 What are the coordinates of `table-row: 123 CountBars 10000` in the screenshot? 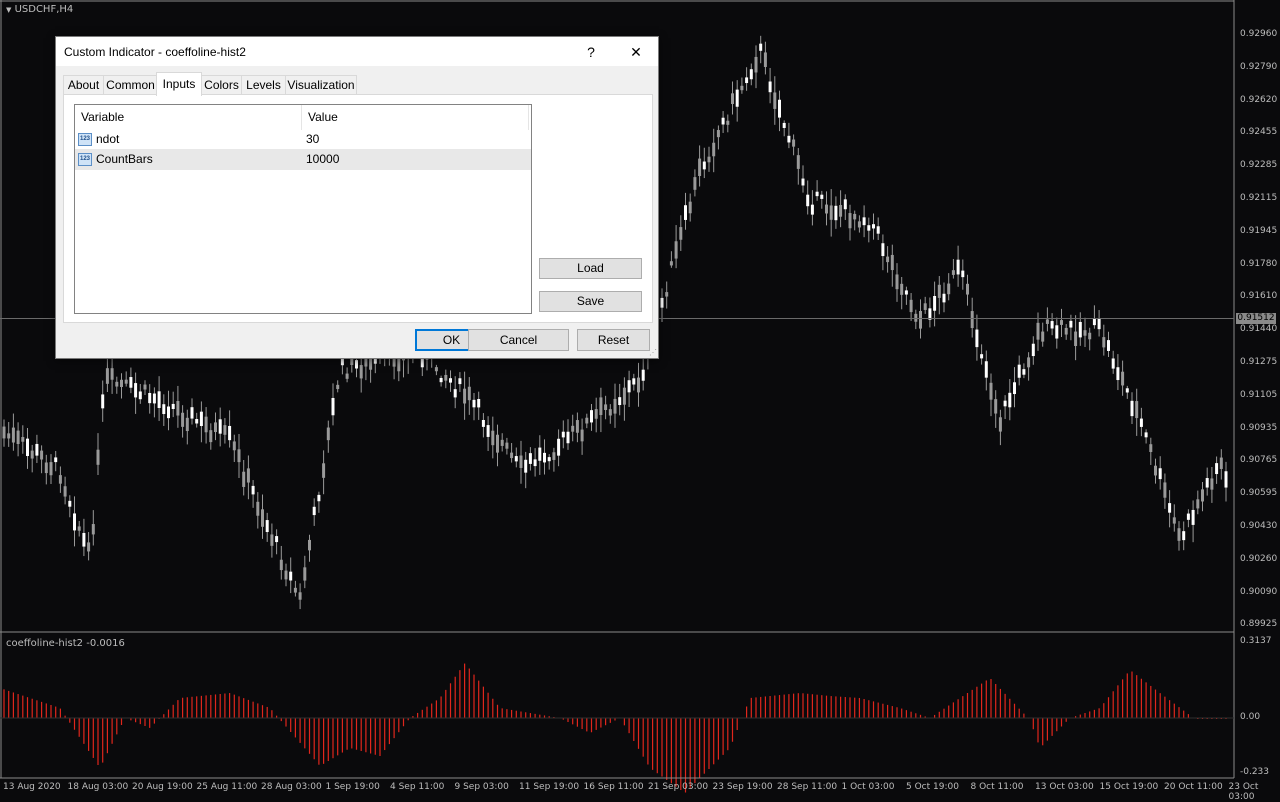 It's located at (303, 160).